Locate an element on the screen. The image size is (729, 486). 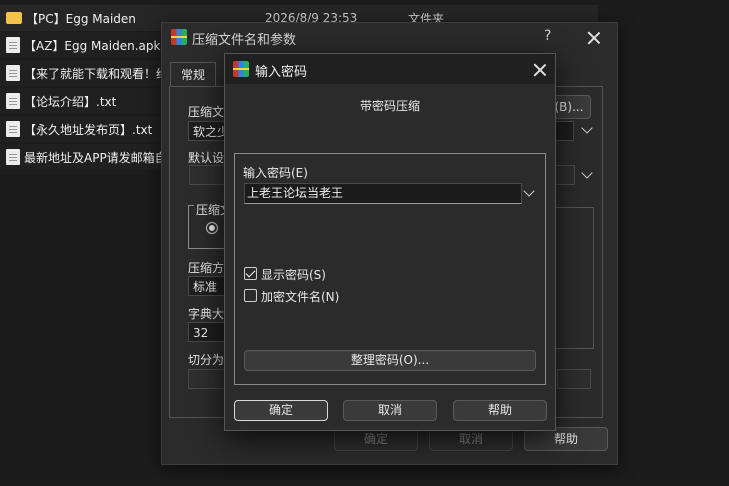
file-name: 最新地址及APP请发邮箱自 is located at coordinates (95, 157).